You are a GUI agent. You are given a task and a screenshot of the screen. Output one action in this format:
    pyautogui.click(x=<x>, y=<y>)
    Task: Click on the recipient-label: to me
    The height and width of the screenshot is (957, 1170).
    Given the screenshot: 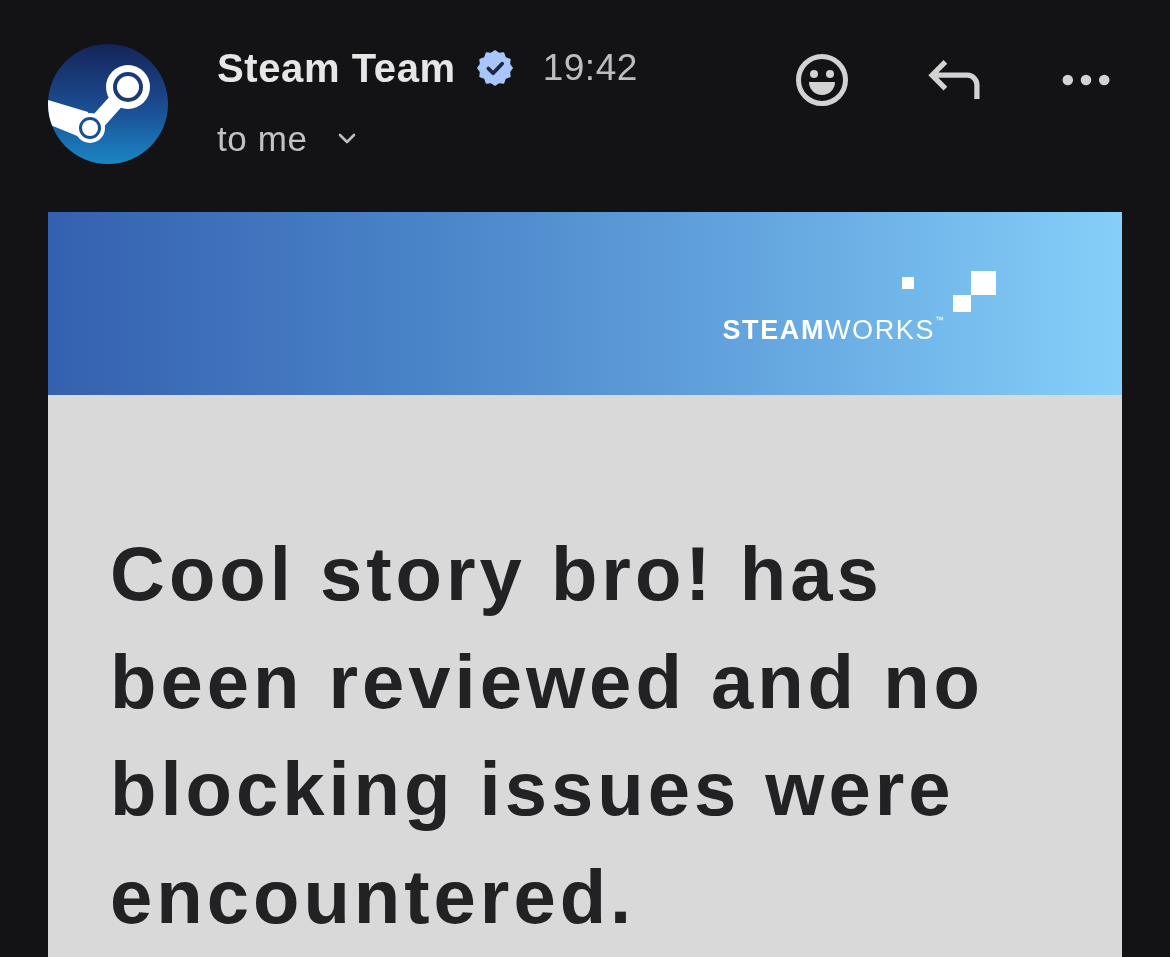 What is the action you would take?
    pyautogui.click(x=262, y=139)
    